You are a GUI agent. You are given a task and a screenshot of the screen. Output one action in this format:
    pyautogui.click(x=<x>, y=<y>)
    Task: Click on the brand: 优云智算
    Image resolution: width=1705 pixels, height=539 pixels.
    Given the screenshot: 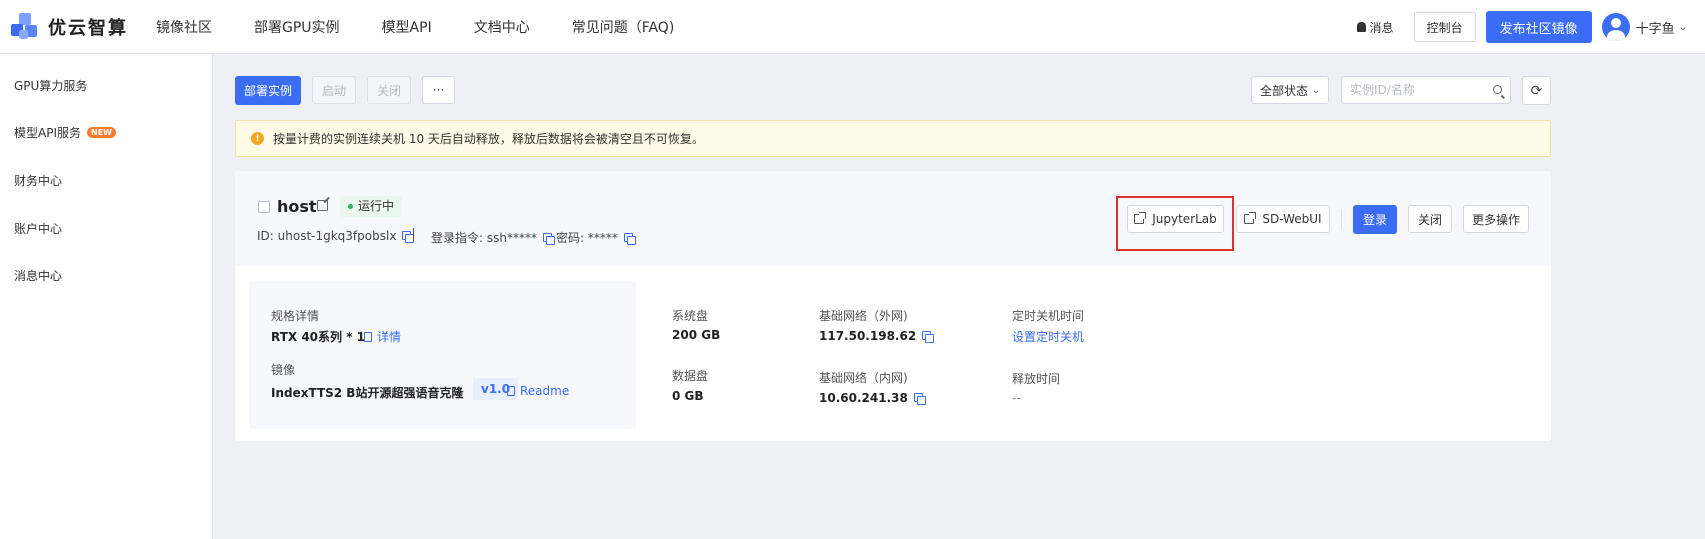 What is the action you would take?
    pyautogui.click(x=69, y=27)
    